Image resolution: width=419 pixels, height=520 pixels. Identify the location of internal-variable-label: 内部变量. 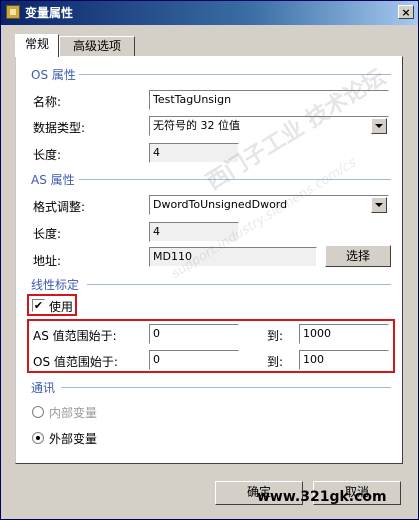
(73, 413).